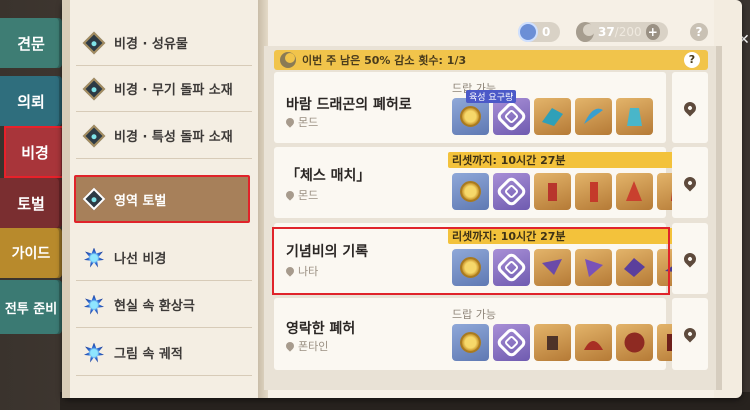  I want to click on currency-a-value: 0, so click(546, 32).